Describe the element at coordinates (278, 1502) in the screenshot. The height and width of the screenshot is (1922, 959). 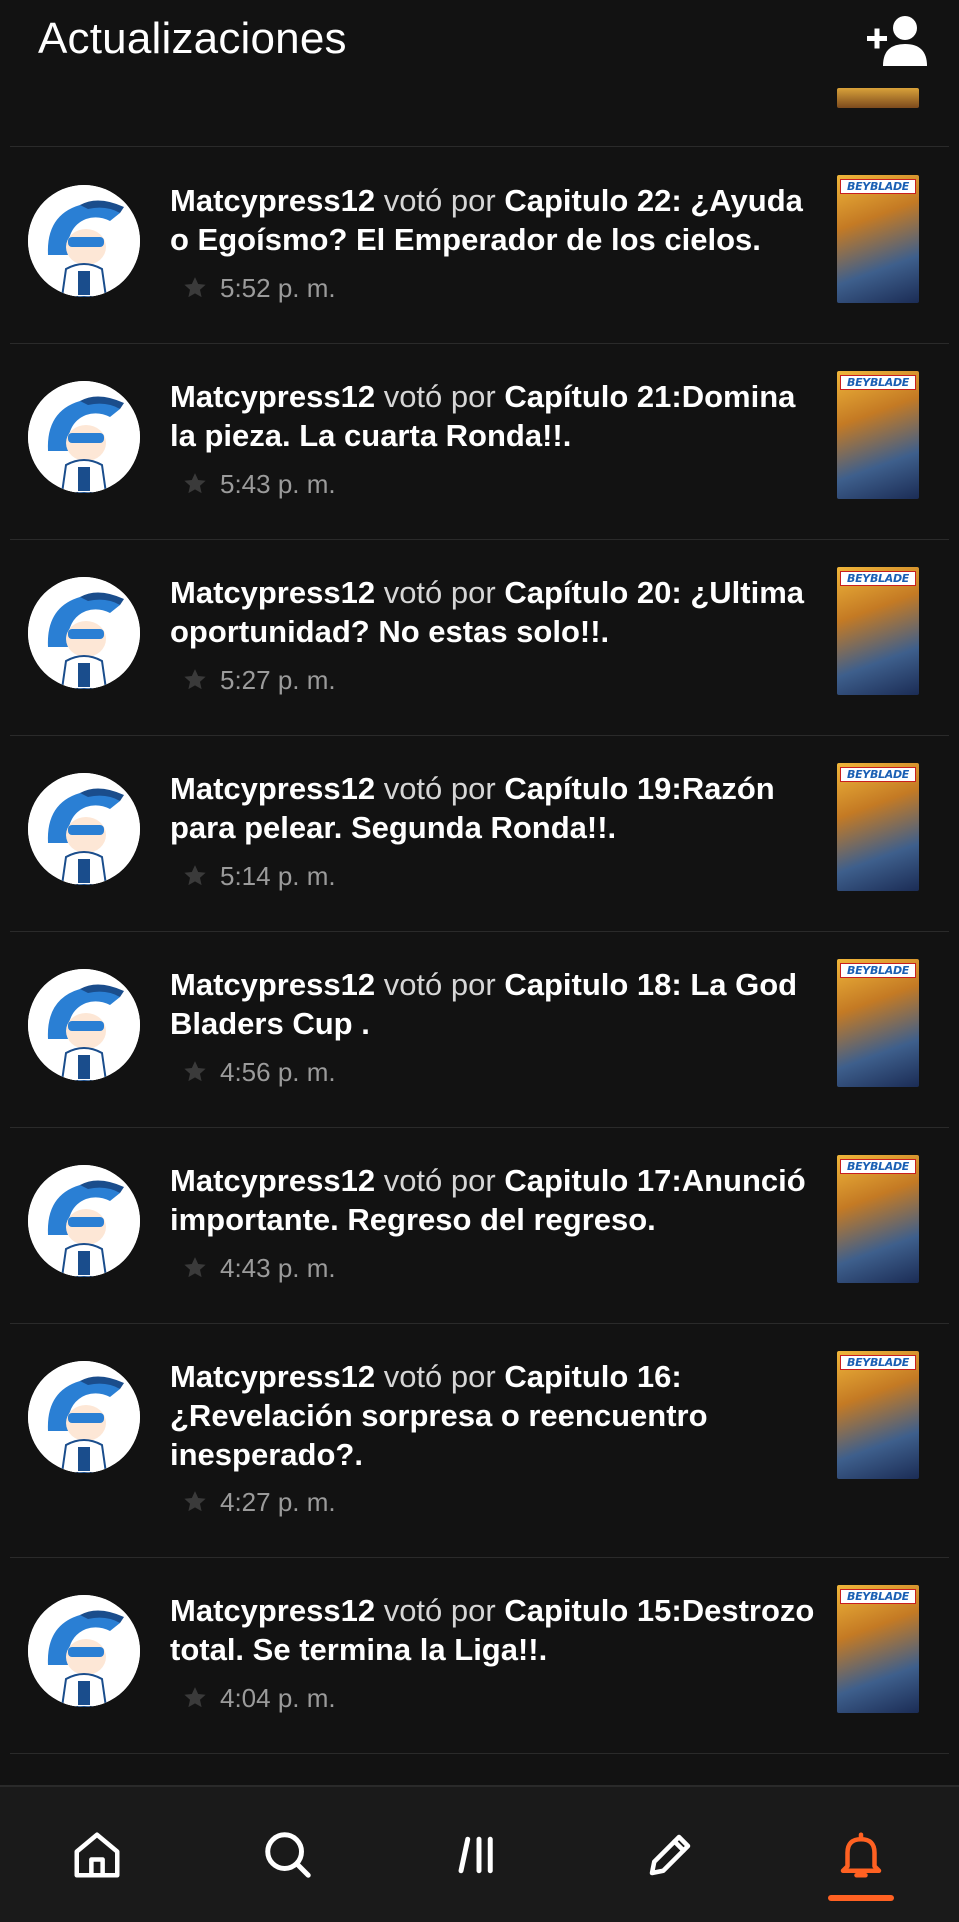
I see `timestamp: 4:27 p. m.` at that location.